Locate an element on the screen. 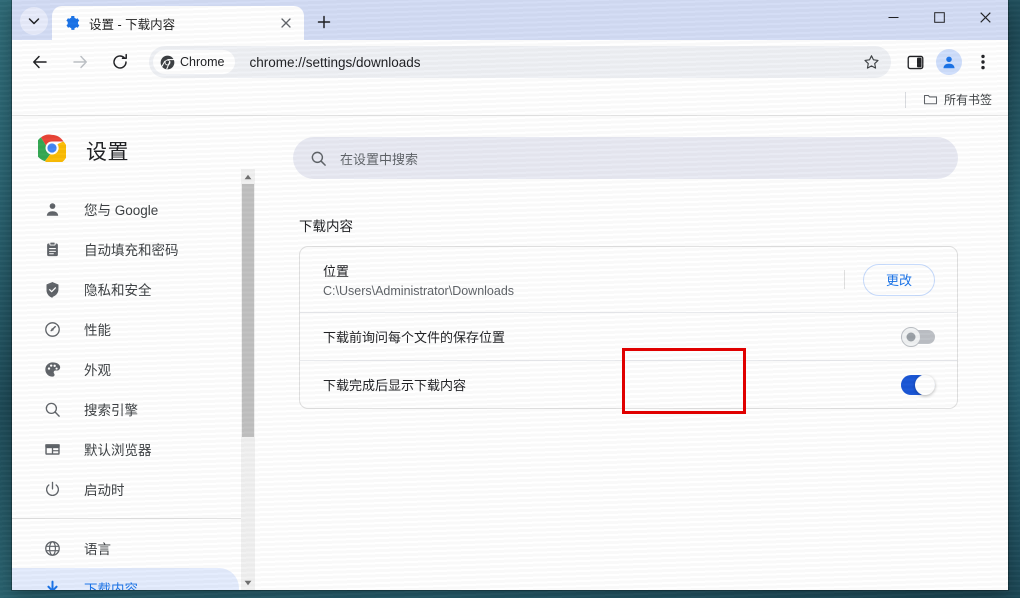 The width and height of the screenshot is (1020, 598). reload-icon is located at coordinates (120, 61).